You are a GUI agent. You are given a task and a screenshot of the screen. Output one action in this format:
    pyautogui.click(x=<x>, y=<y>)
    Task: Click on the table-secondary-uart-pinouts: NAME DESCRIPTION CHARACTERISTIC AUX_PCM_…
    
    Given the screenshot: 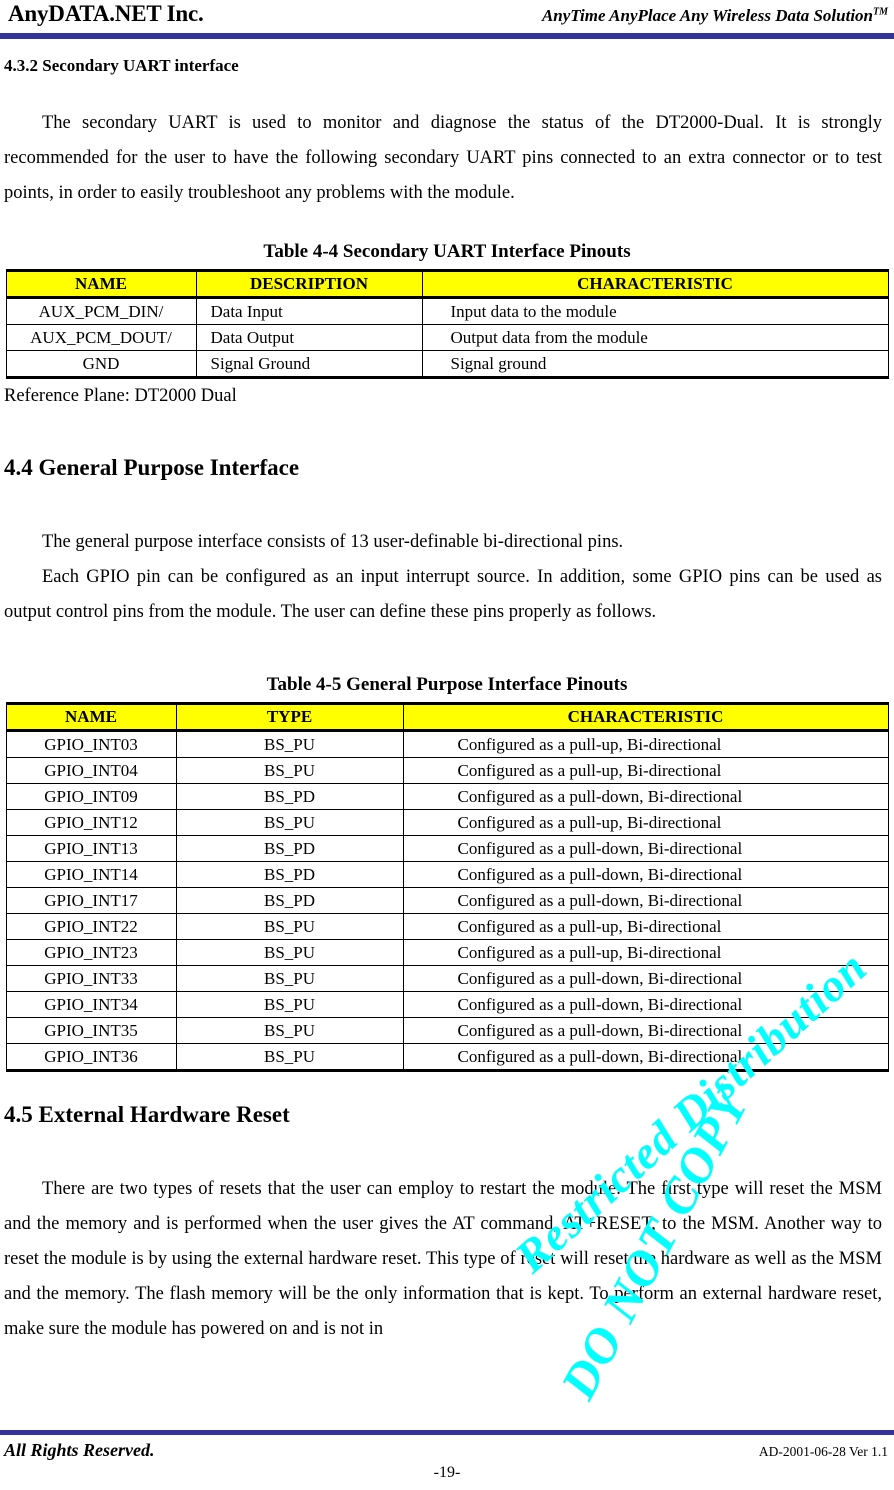 What is the action you would take?
    pyautogui.click(x=447, y=324)
    